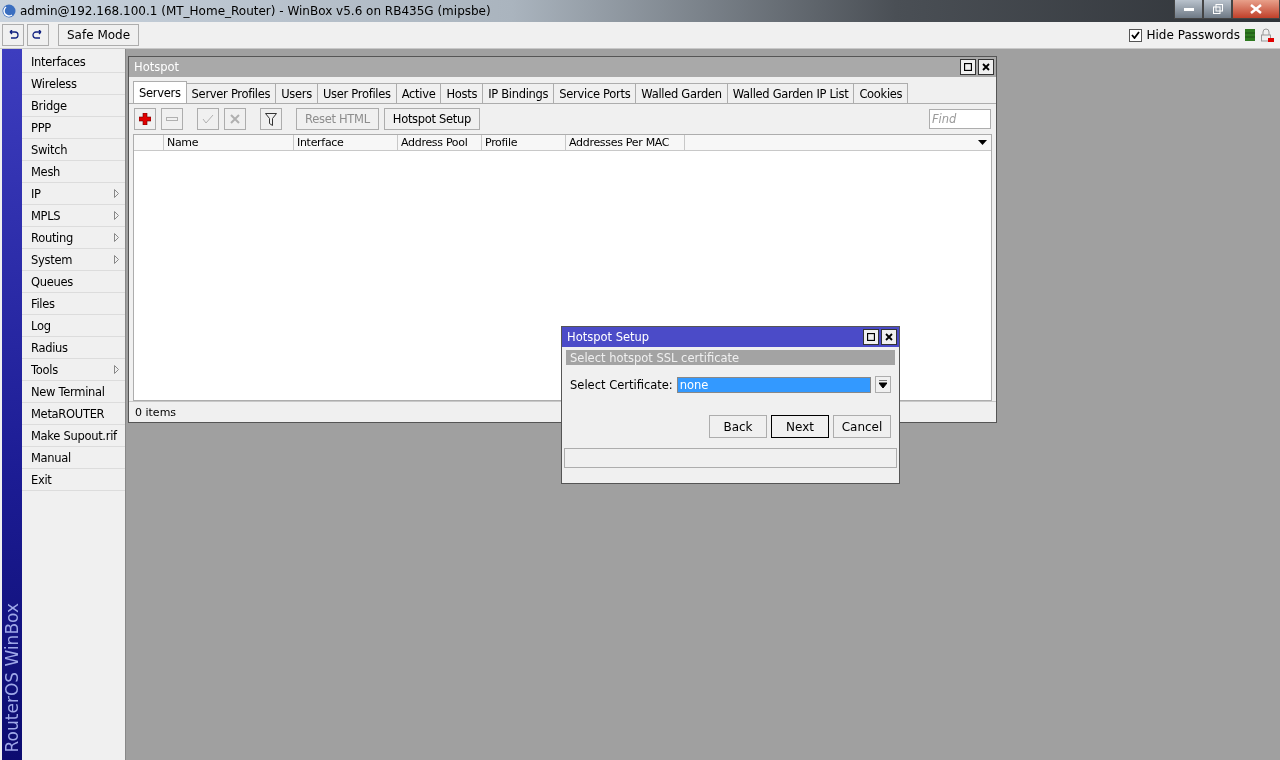 The width and height of the screenshot is (1280, 760). I want to click on plus-icon, so click(145, 119).